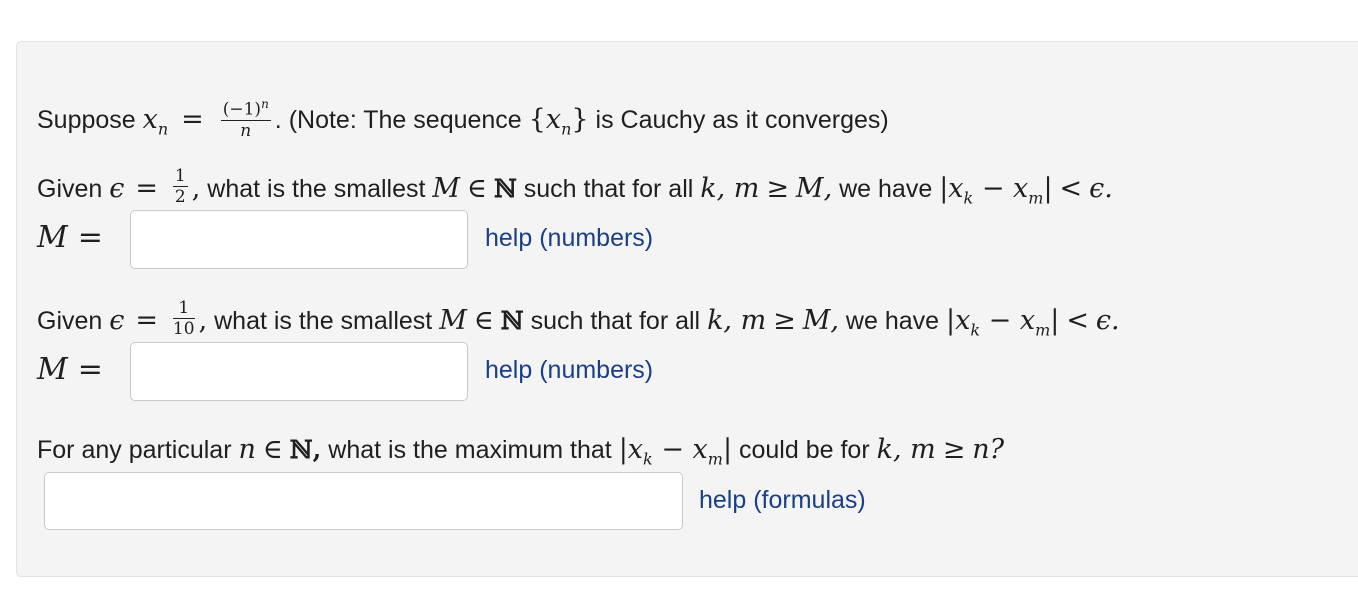 Image resolution: width=1358 pixels, height=614 pixels. Describe the element at coordinates (363, 501) in the screenshot. I see `q3-answer-input` at that location.